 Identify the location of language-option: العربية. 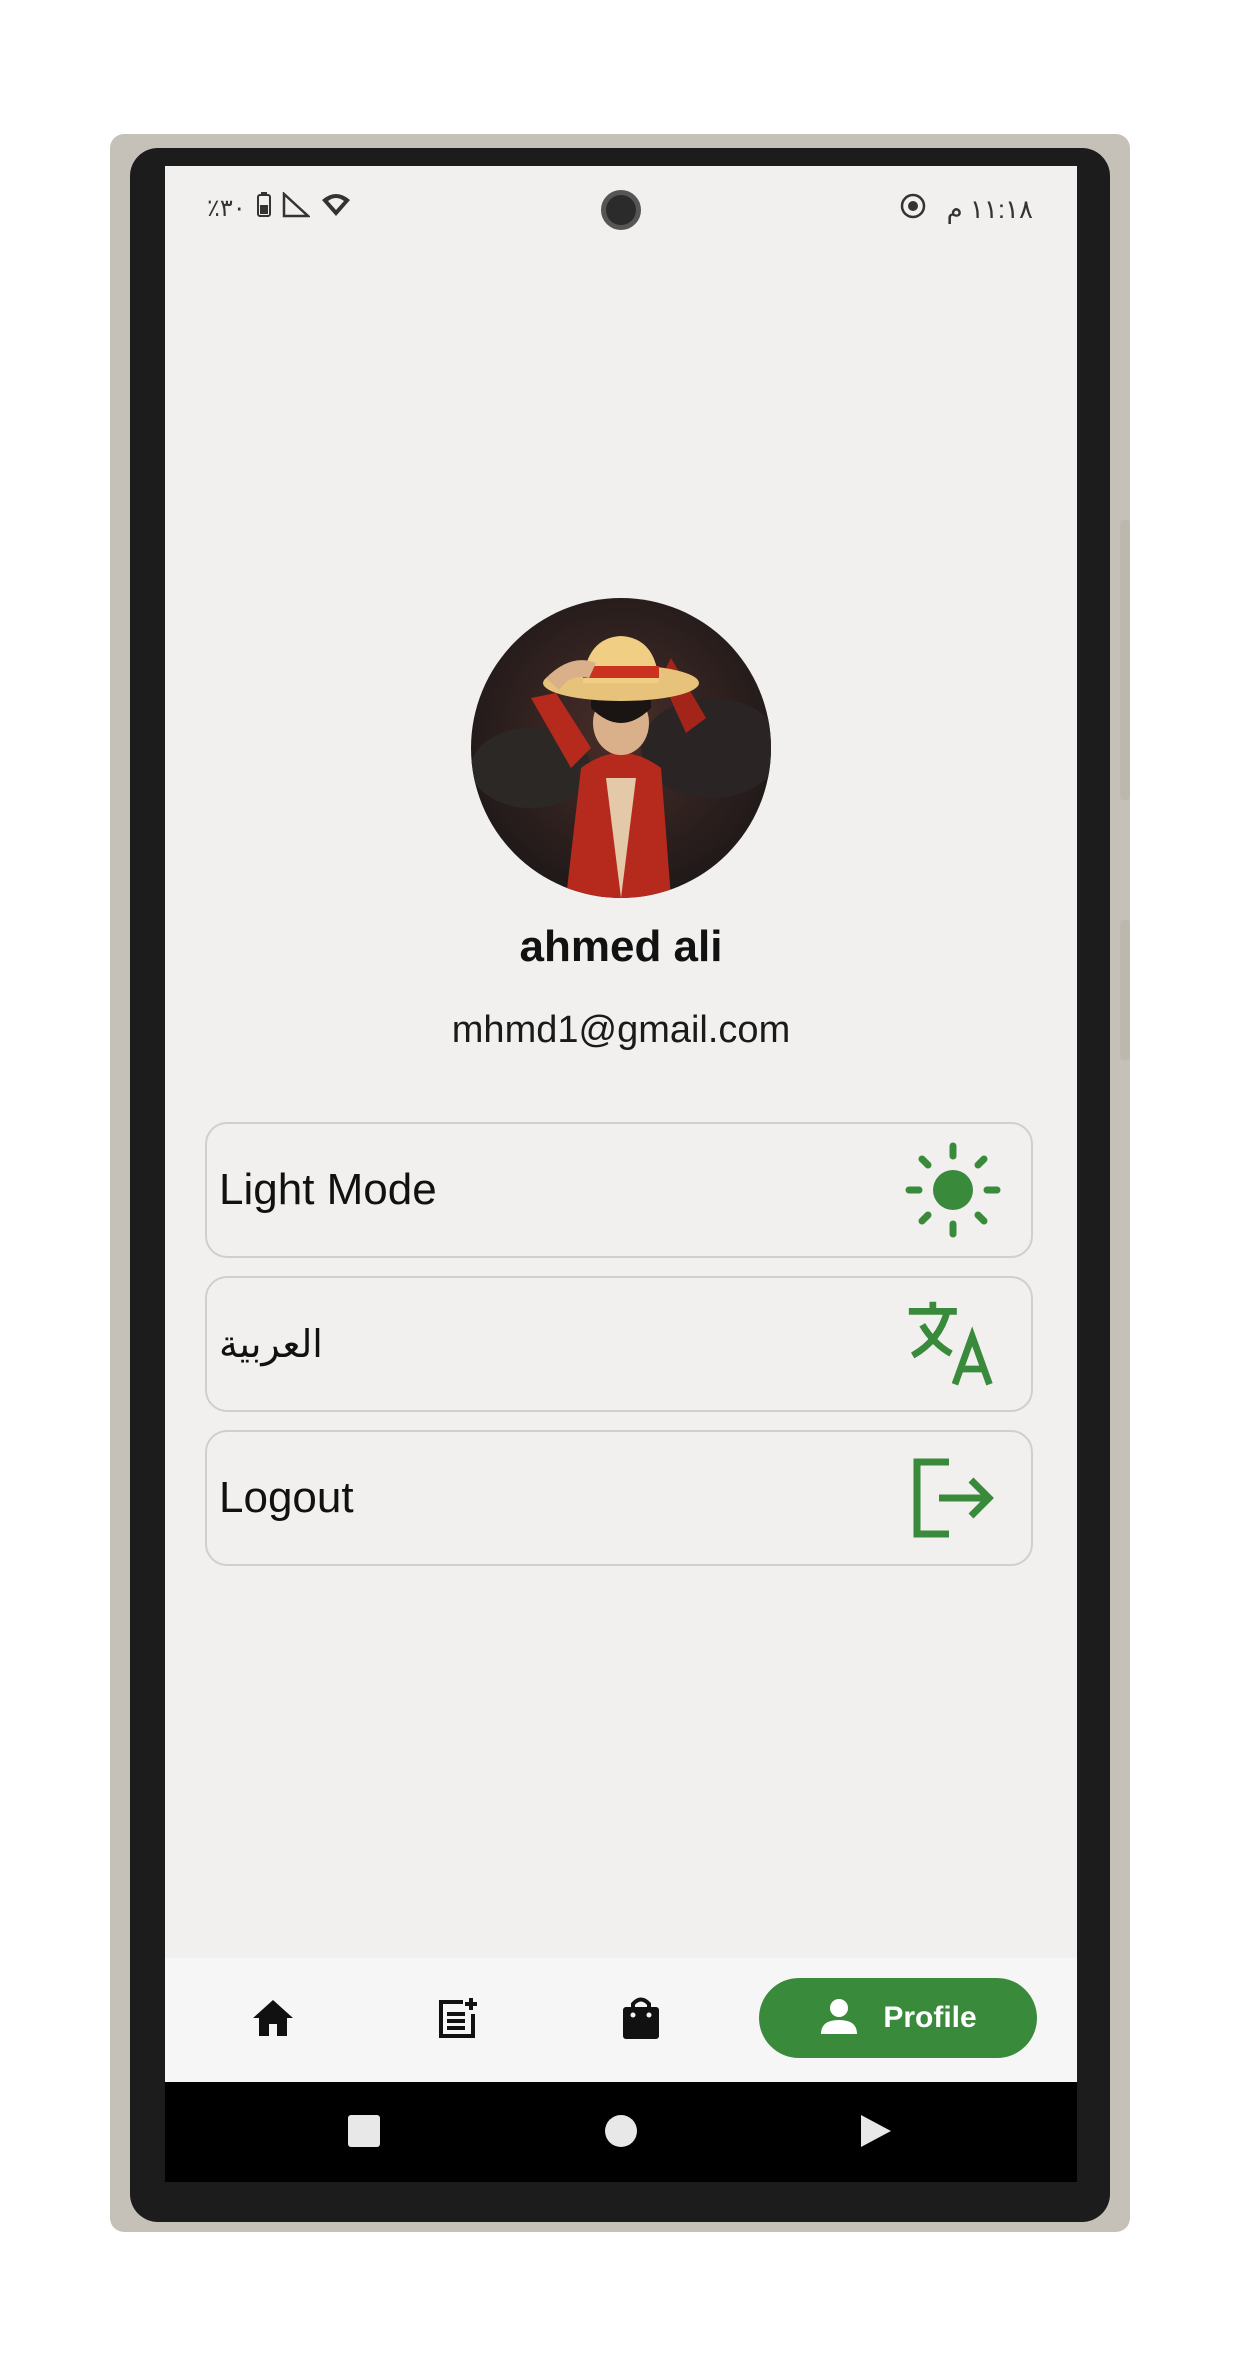
(619, 1344).